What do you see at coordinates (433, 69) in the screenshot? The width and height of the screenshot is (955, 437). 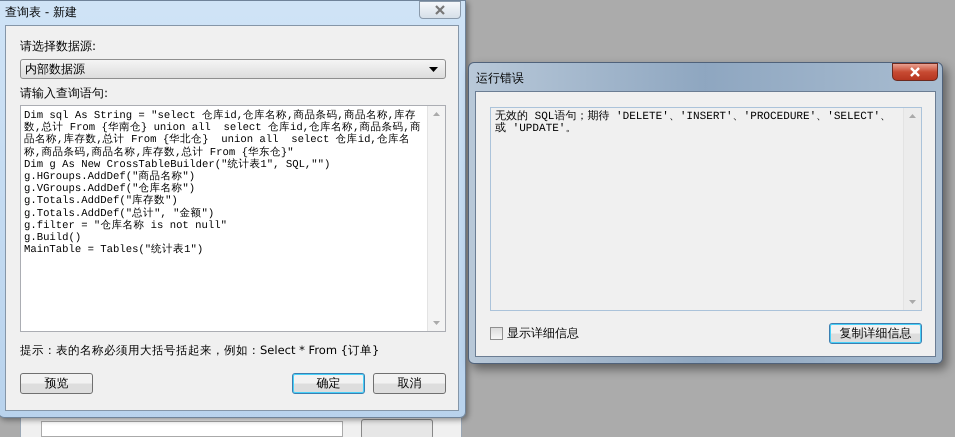 I see `dropdown-arrow-icon` at bounding box center [433, 69].